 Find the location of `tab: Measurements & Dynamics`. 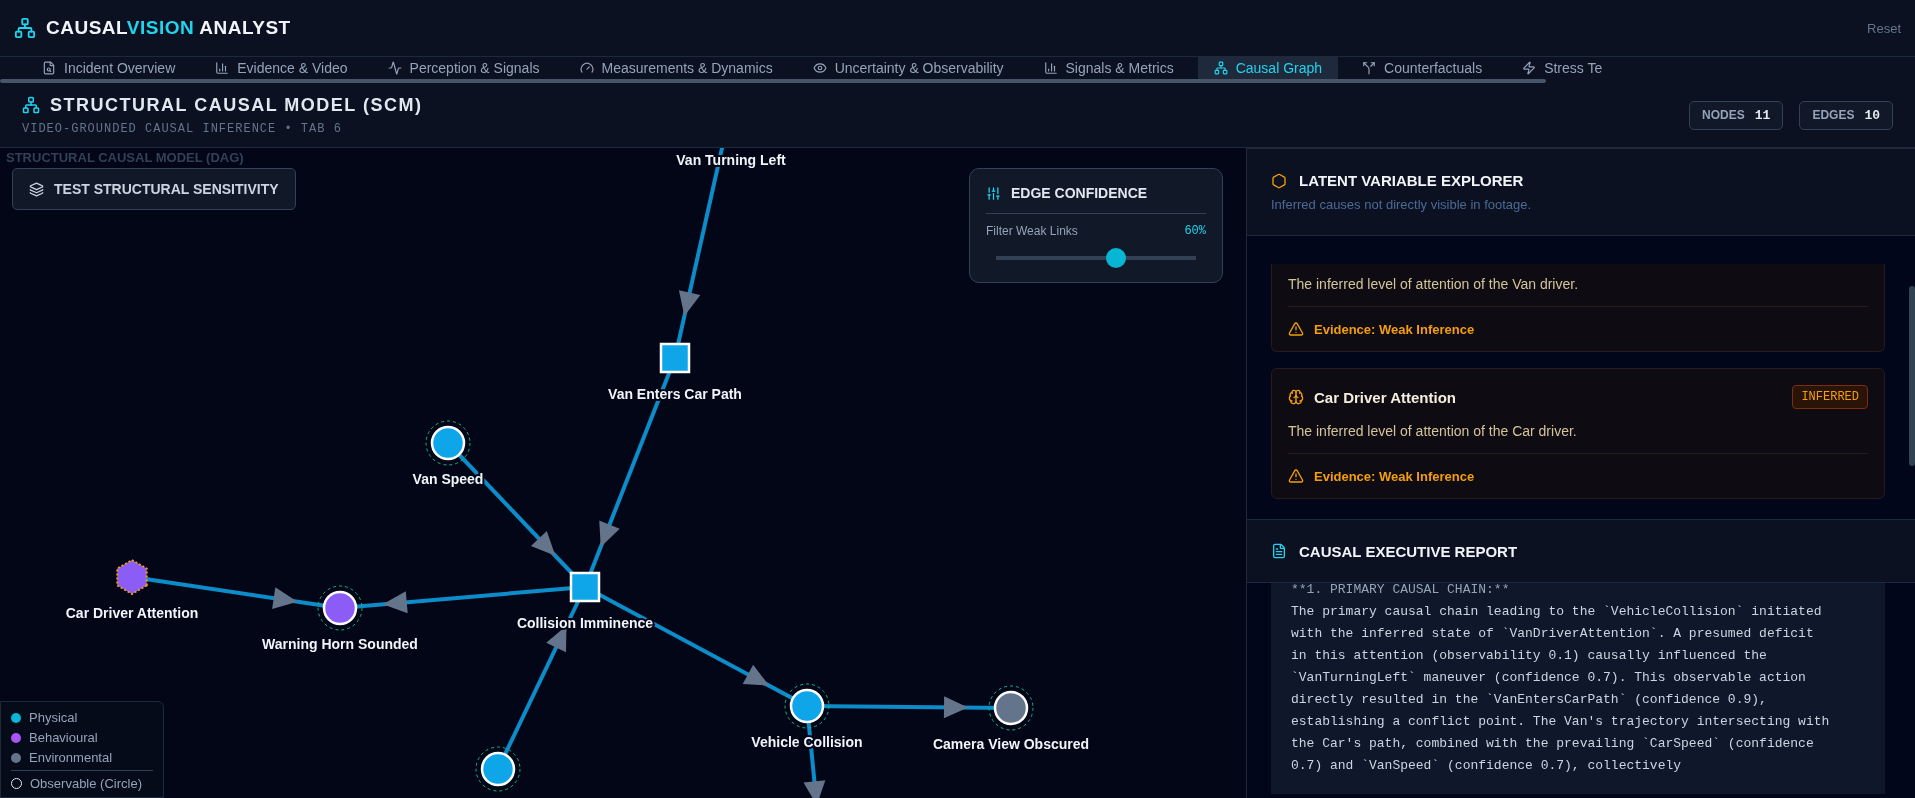

tab: Measurements & Dynamics is located at coordinates (676, 69).